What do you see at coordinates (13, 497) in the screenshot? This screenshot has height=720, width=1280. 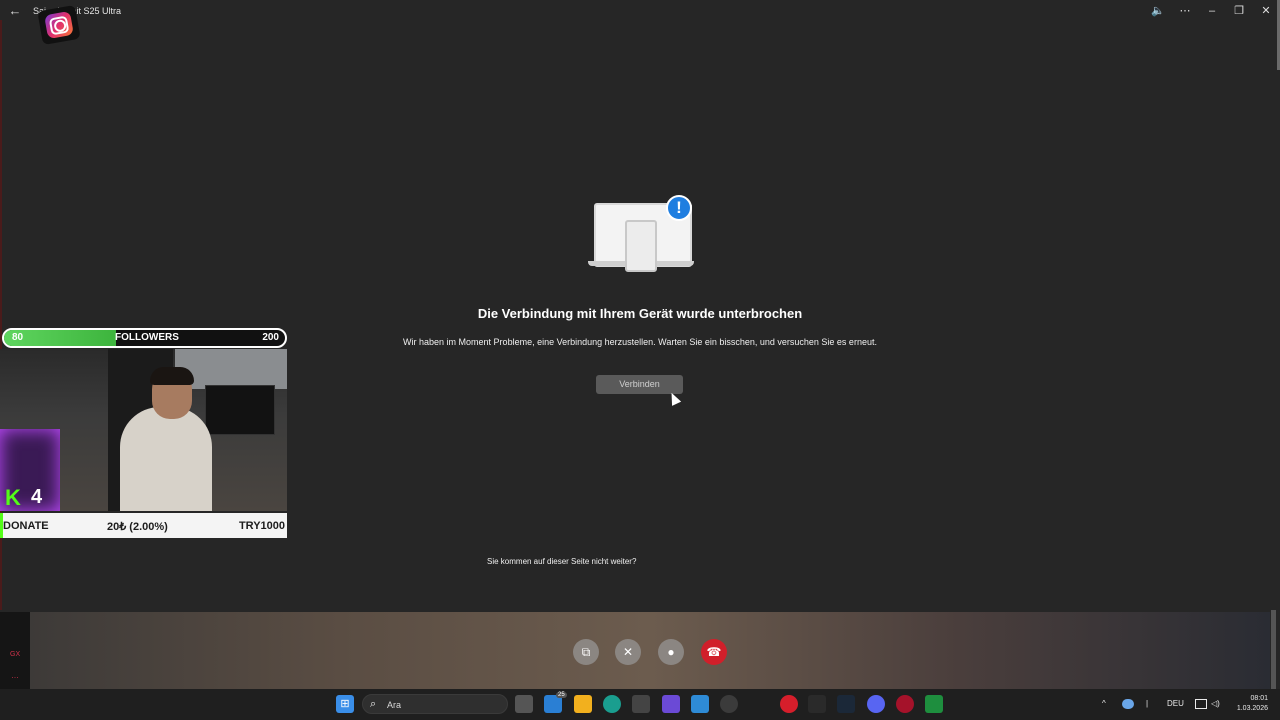 I see `kick-logo-icon: K` at bounding box center [13, 497].